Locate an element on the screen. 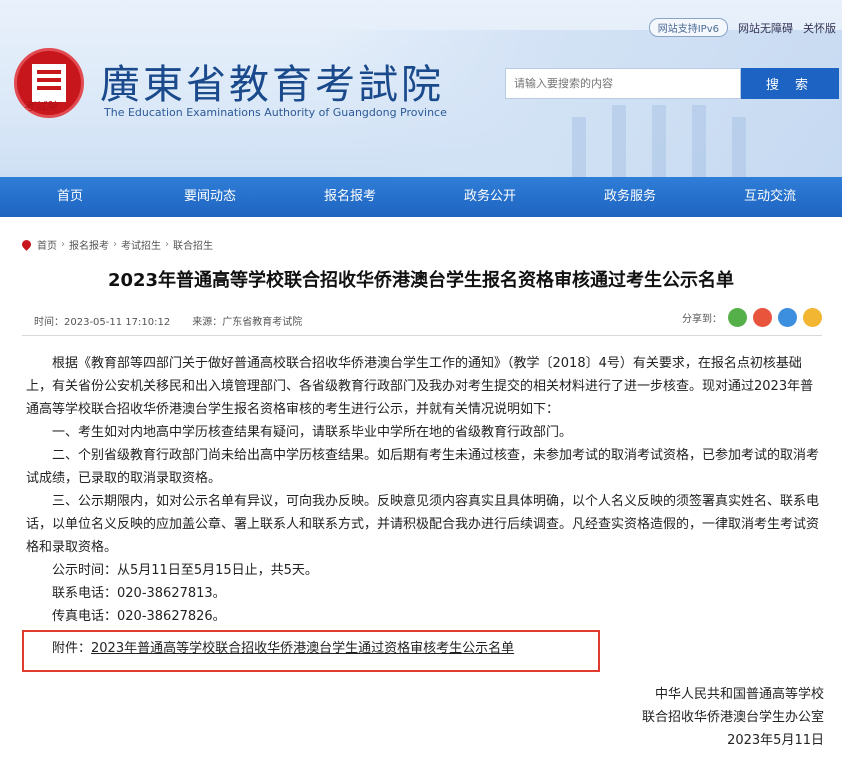 This screenshot has width=842, height=777. breadcrumb-item: 考试招生 is located at coordinates (141, 244).